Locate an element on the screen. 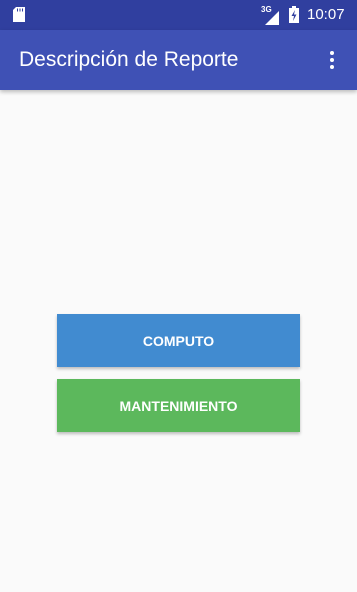 The image size is (357, 592). mobile-signal: 3G is located at coordinates (270, 15).